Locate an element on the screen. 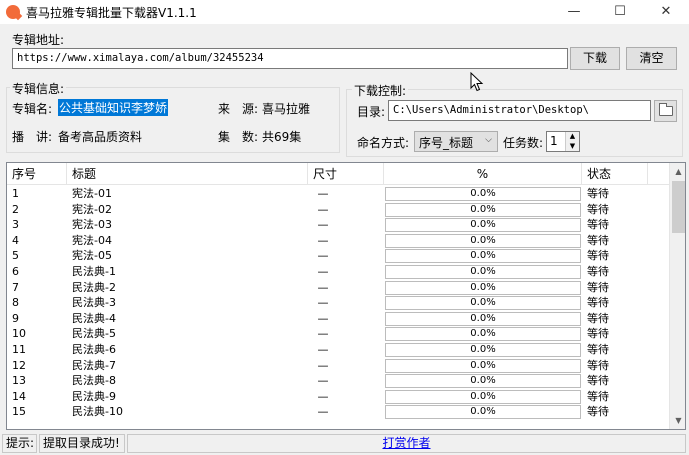 This screenshot has height=455, width=689. row-number: 6 is located at coordinates (15, 271).